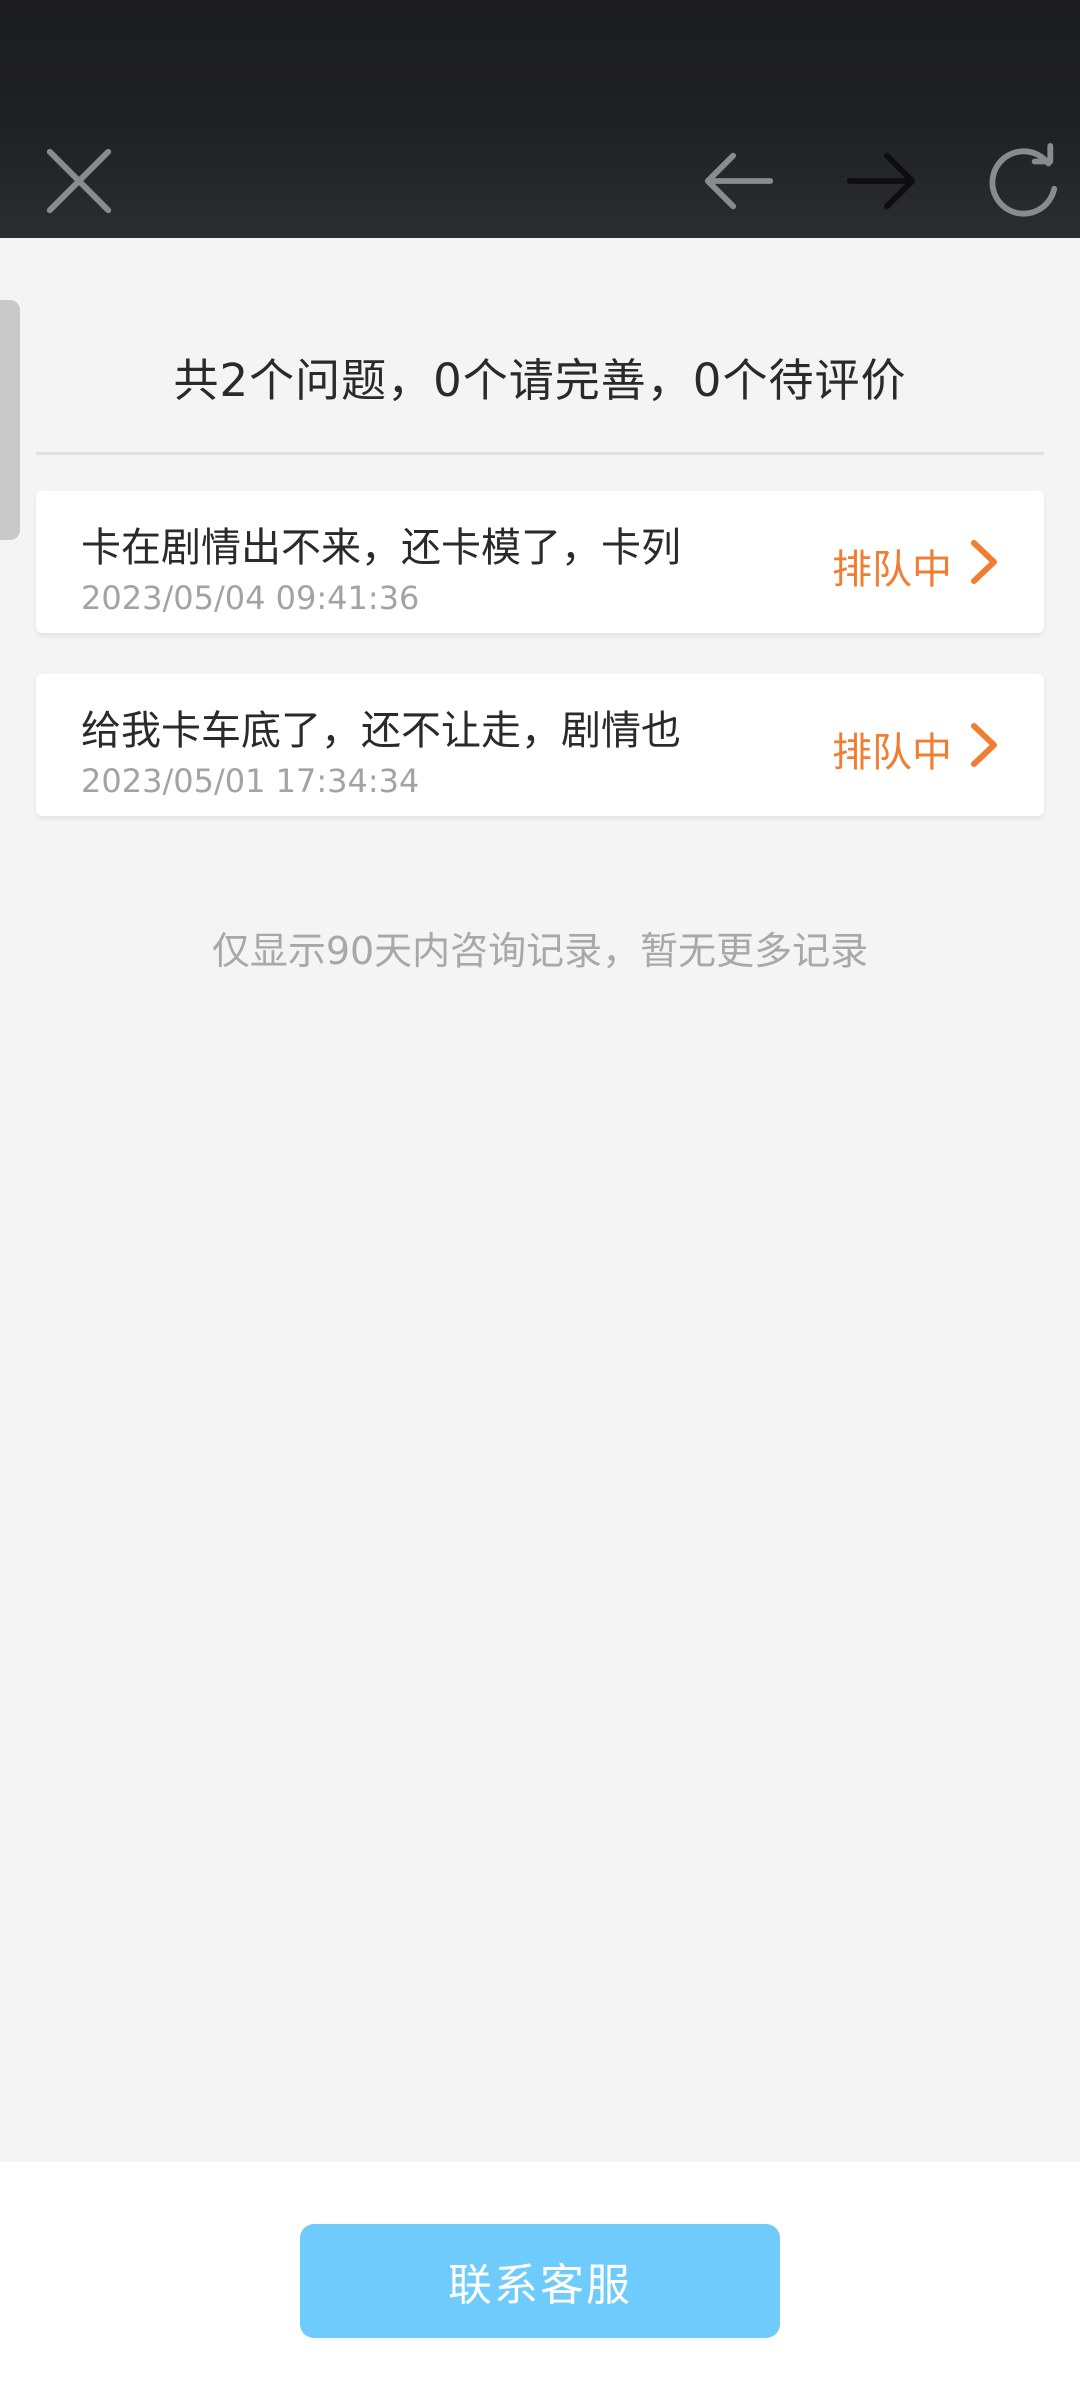  I want to click on ticket-item: 给我卡车底了，还不让走，剧情也 2023/05/01 17:34:34 排队中, so click(540, 745).